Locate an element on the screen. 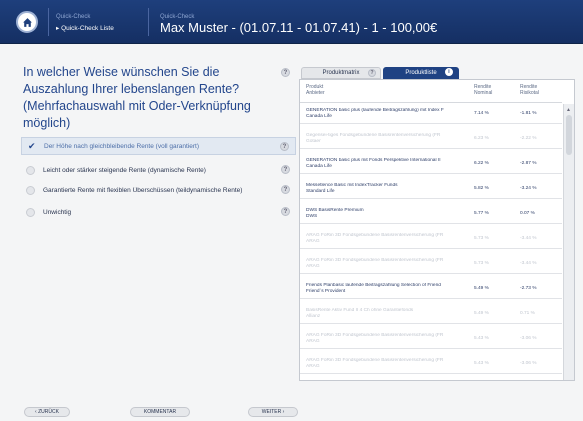  home-button is located at coordinates (27, 22).